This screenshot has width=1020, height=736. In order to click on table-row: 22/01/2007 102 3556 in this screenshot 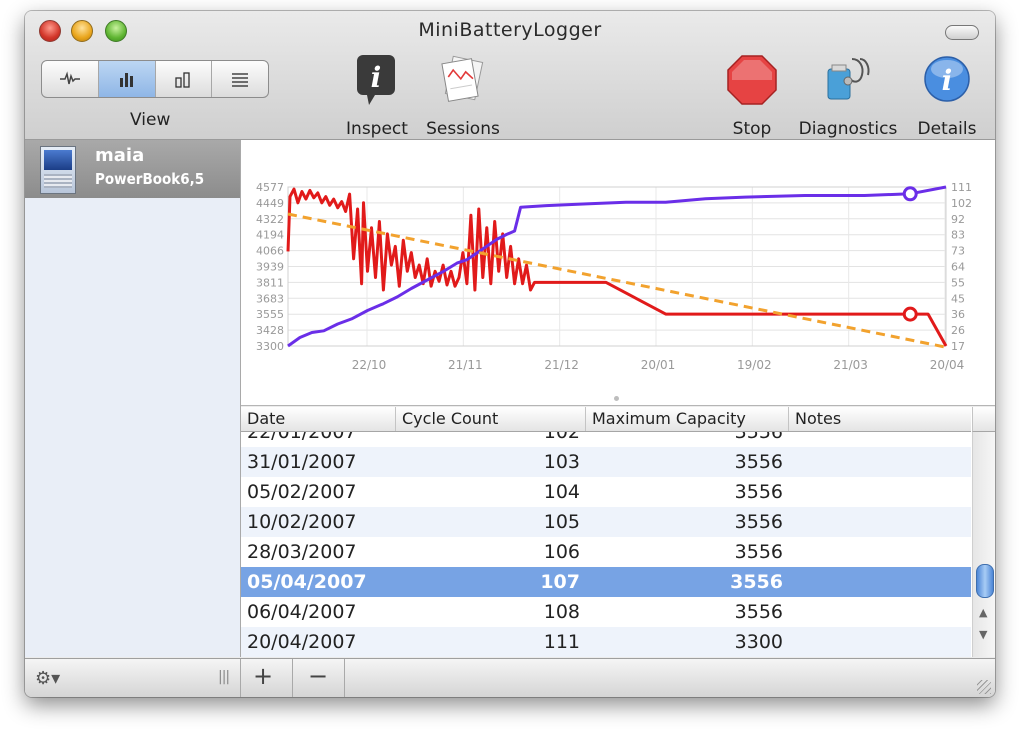, I will do `click(606, 439)`.